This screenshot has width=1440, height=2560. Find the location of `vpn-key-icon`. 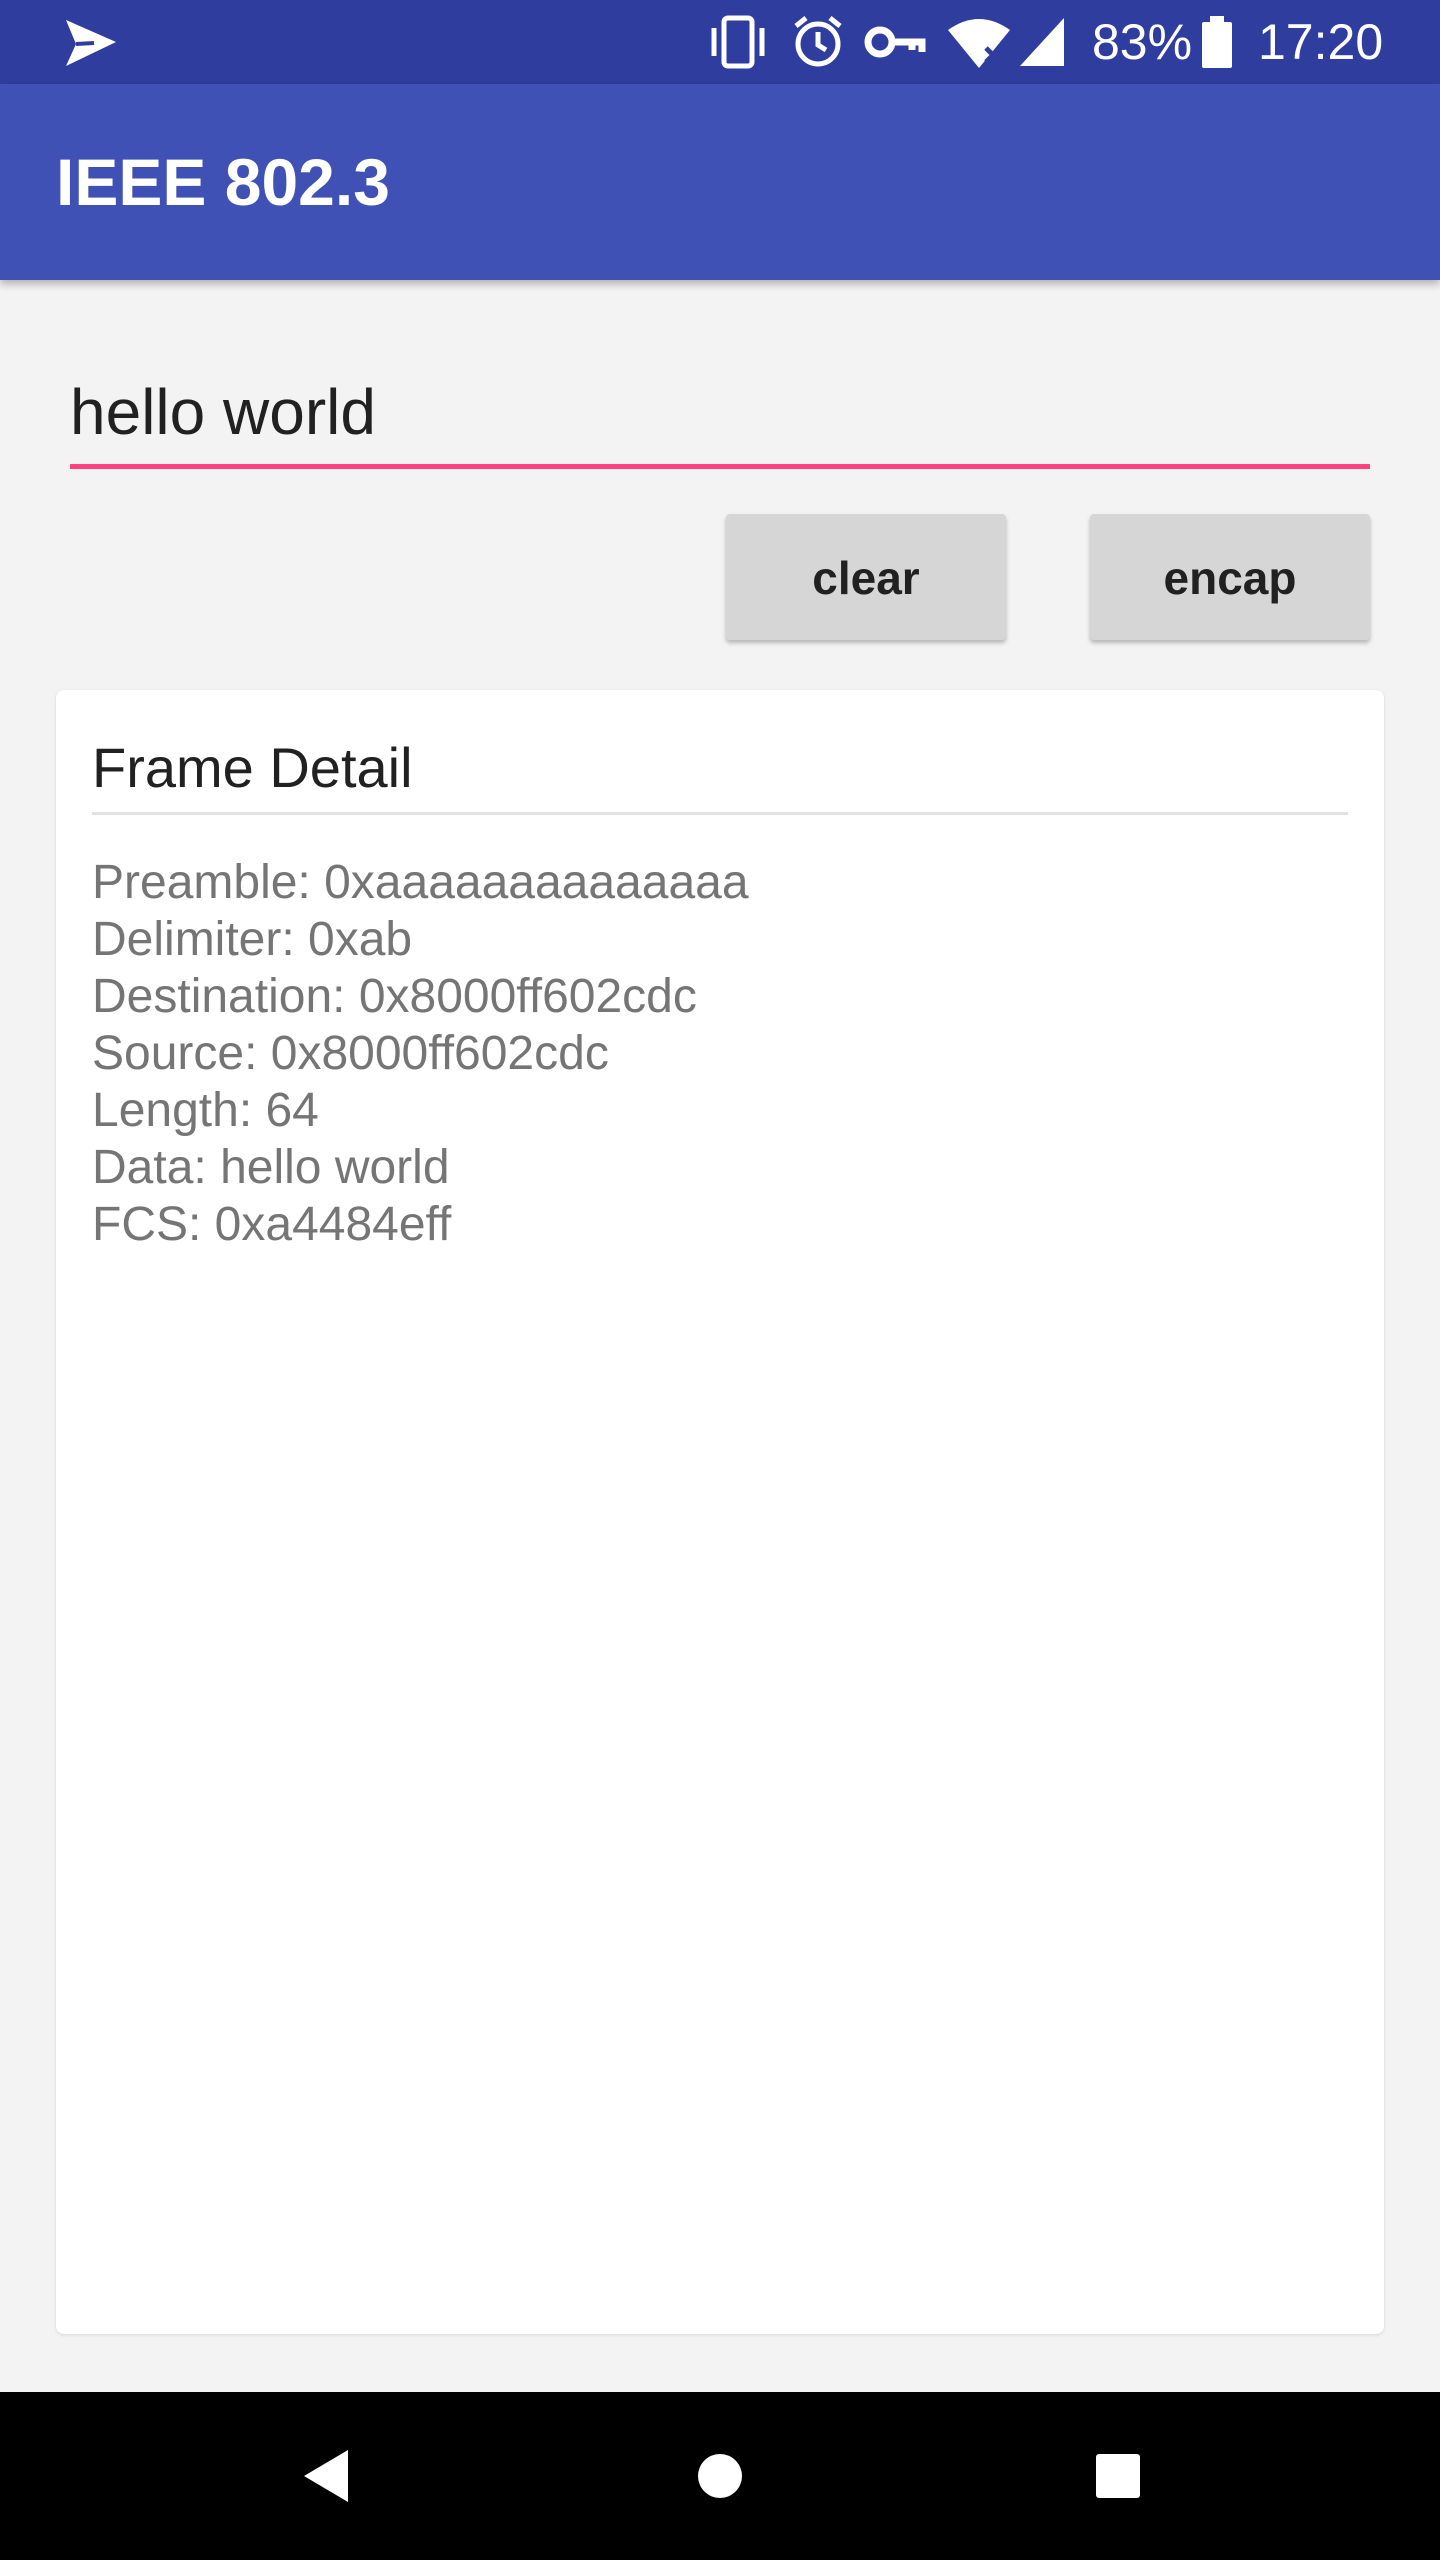

vpn-key-icon is located at coordinates (895, 42).